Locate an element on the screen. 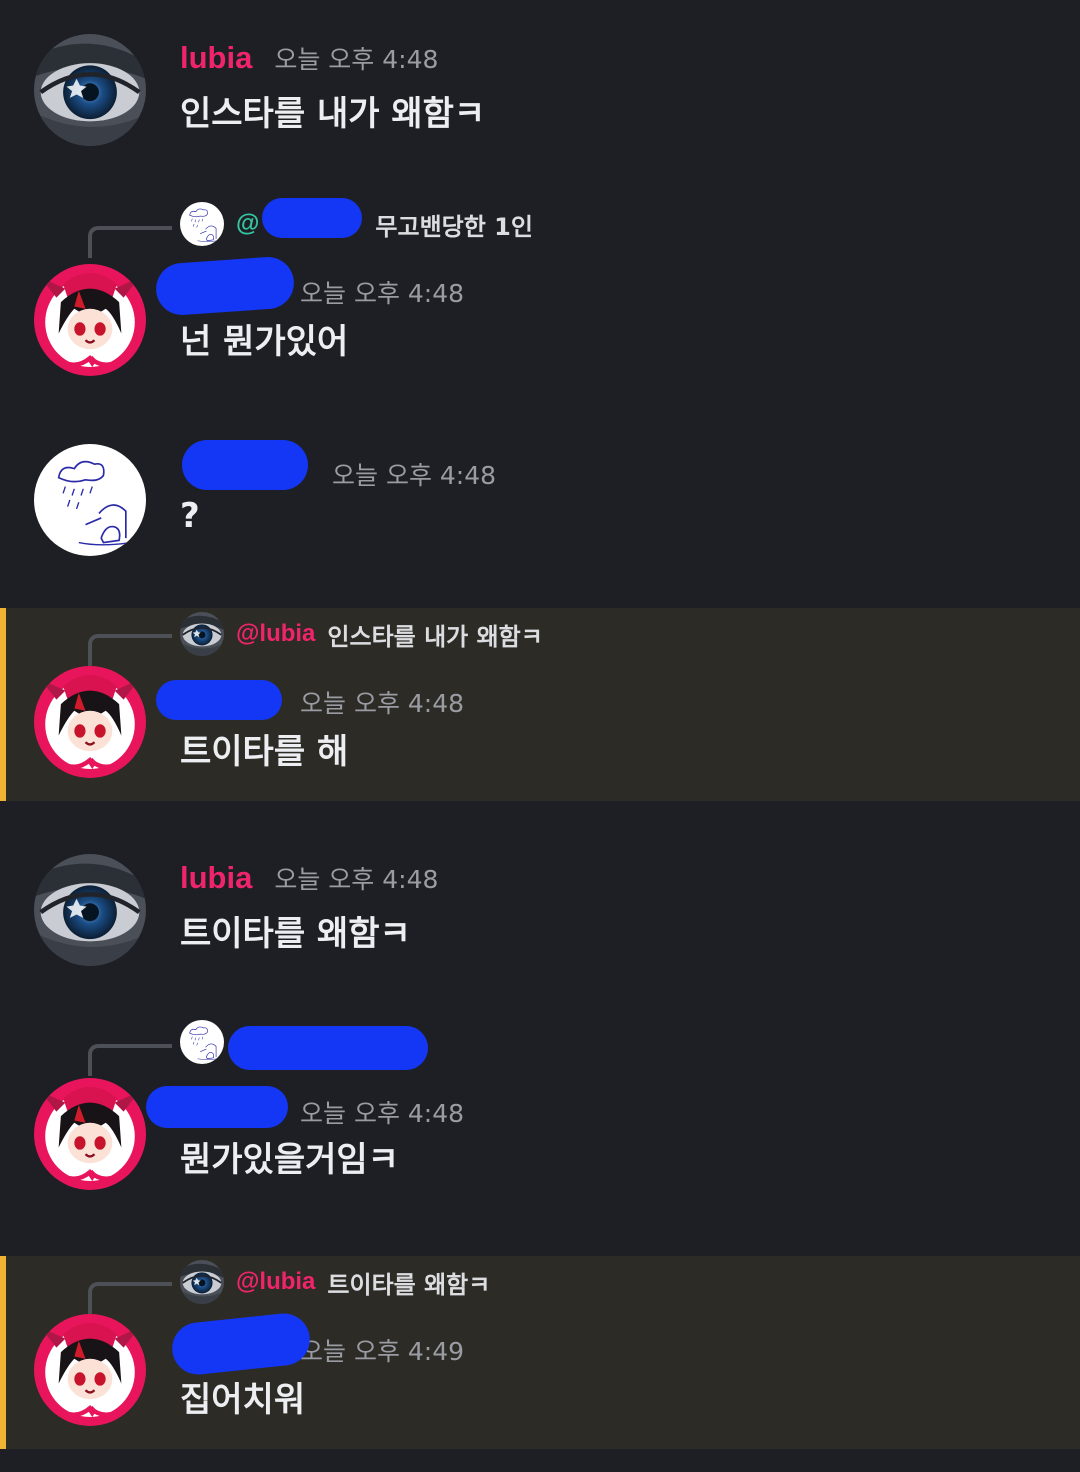 The image size is (1080, 1472). reply-preview: @lubia 트이타를 왜함ㅋ is located at coordinates (335, 1282).